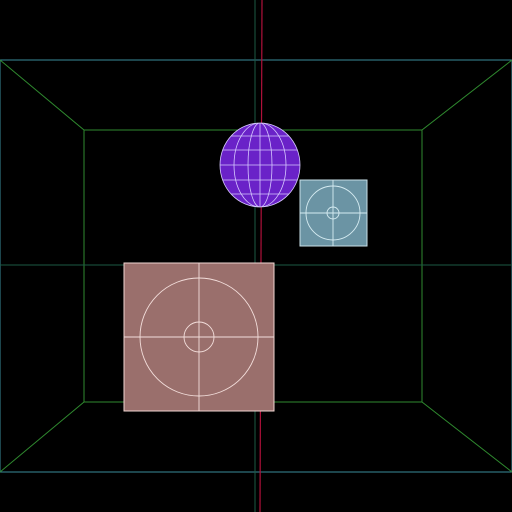 This screenshot has height=512, width=512. What do you see at coordinates (42, 95) in the screenshot?
I see `room-corner-edge-top-left` at bounding box center [42, 95].